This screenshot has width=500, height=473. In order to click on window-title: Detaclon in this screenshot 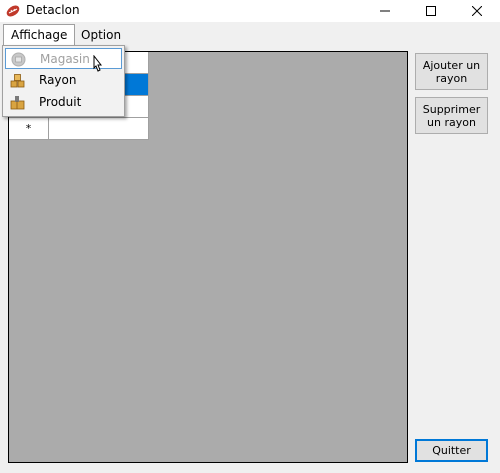, I will do `click(53, 10)`.